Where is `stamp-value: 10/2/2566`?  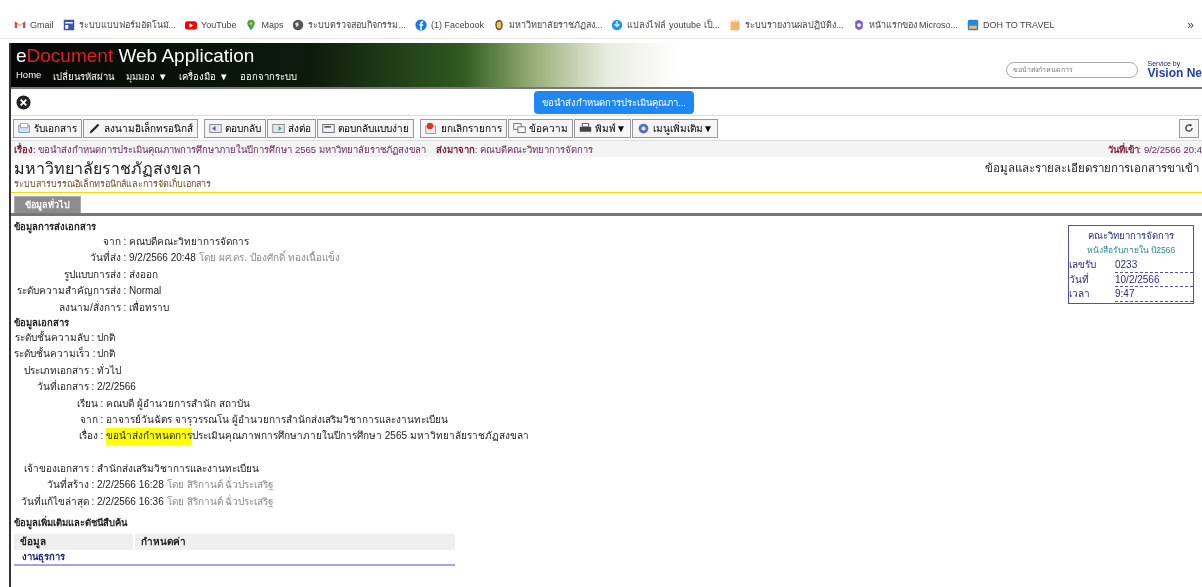
stamp-value: 10/2/2566 is located at coordinates (1154, 279).